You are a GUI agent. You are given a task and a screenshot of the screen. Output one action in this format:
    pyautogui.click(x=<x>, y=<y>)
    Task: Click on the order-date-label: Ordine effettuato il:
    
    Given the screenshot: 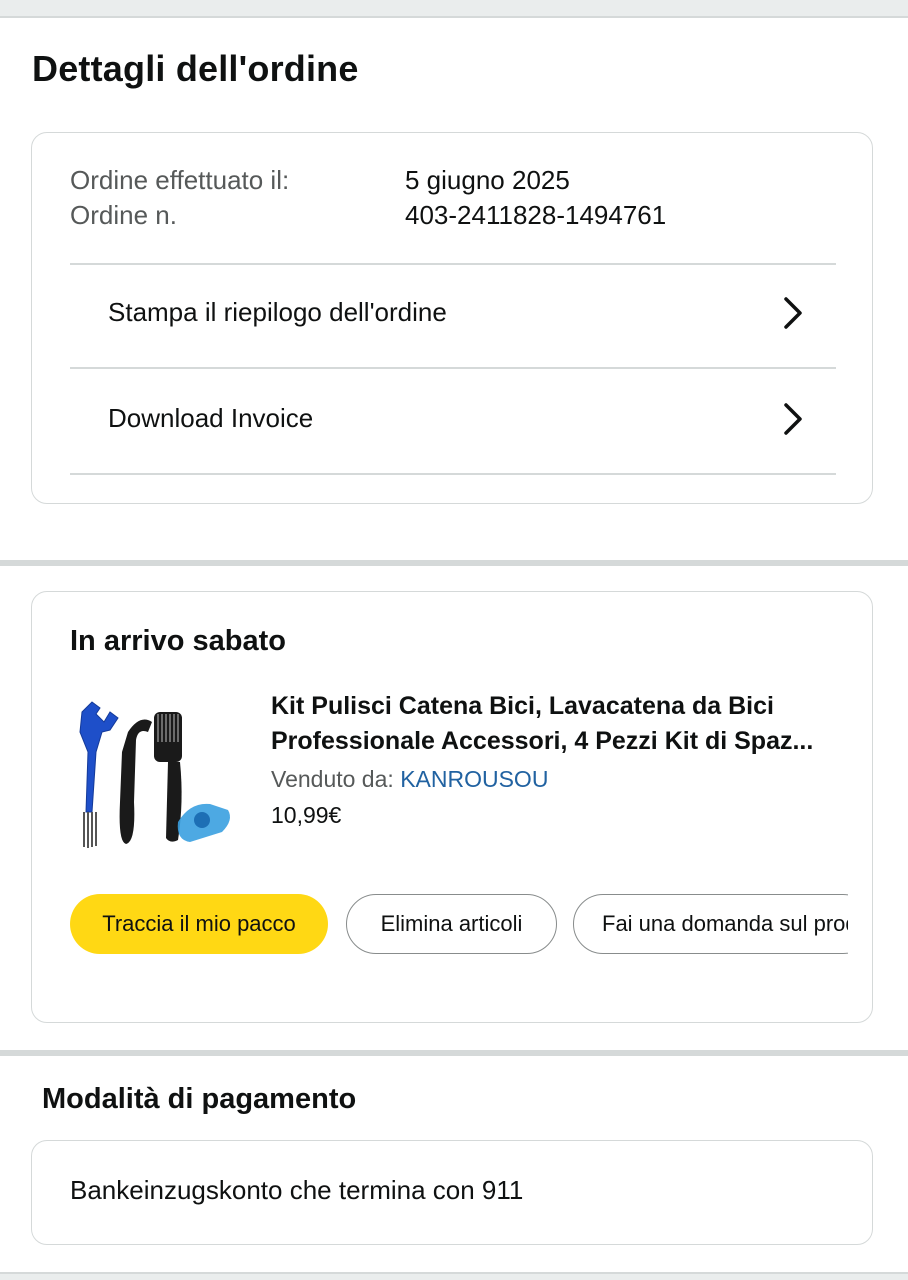 What is the action you would take?
    pyautogui.click(x=180, y=180)
    